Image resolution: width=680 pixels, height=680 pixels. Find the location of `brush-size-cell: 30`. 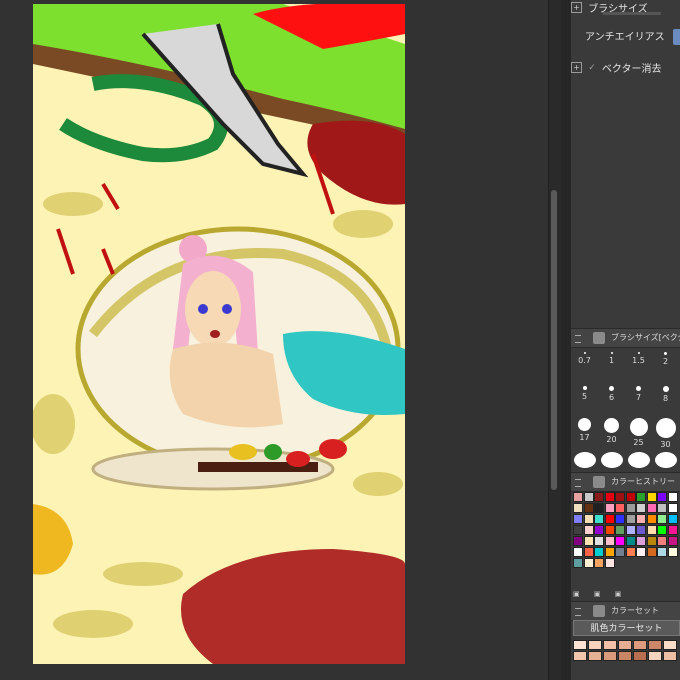

brush-size-cell: 30 is located at coordinates (665, 433).